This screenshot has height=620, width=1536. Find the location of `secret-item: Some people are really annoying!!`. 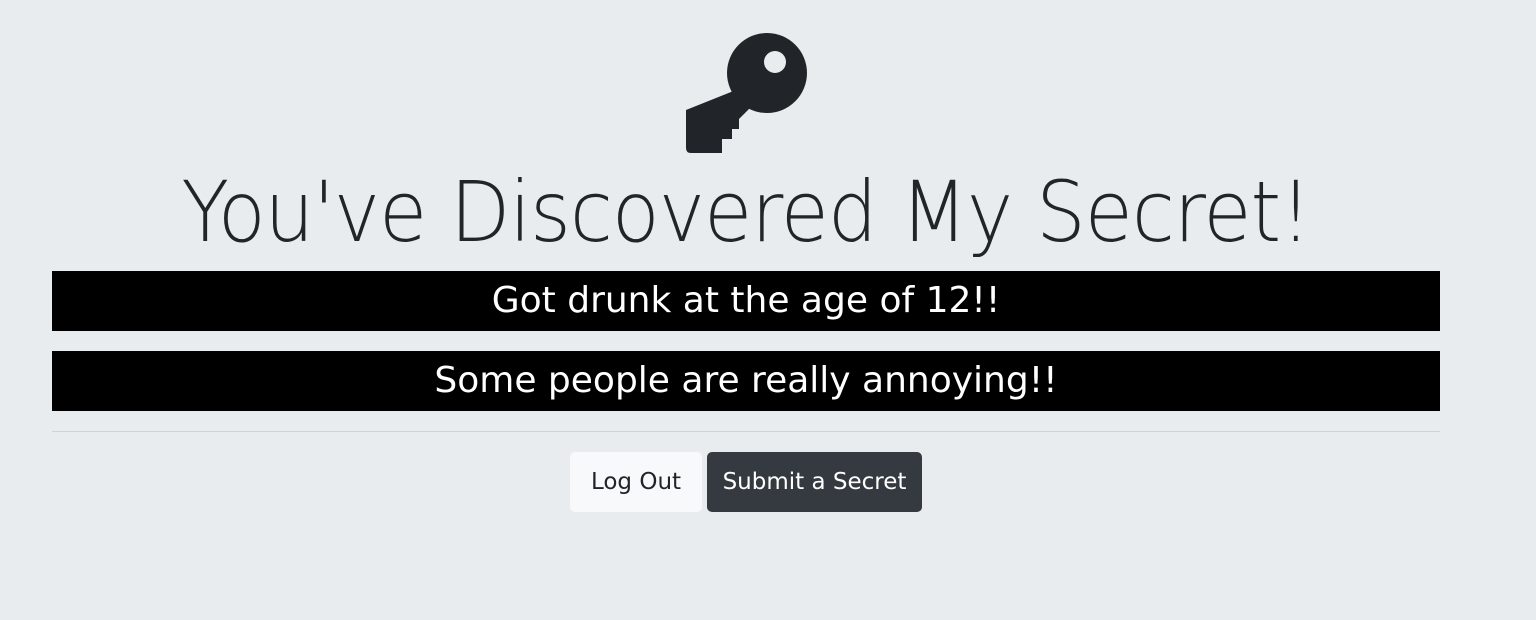

secret-item: Some people are really annoying!! is located at coordinates (746, 381).